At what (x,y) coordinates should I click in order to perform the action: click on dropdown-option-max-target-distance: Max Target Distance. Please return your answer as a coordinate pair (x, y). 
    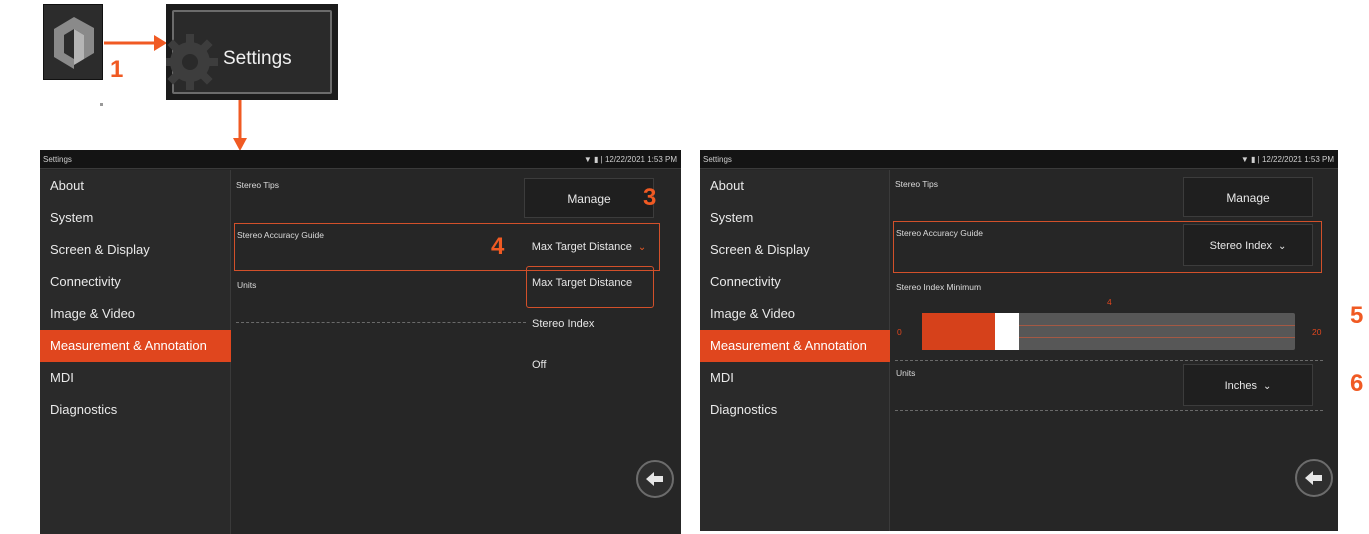
    Looking at the image, I should click on (582, 283).